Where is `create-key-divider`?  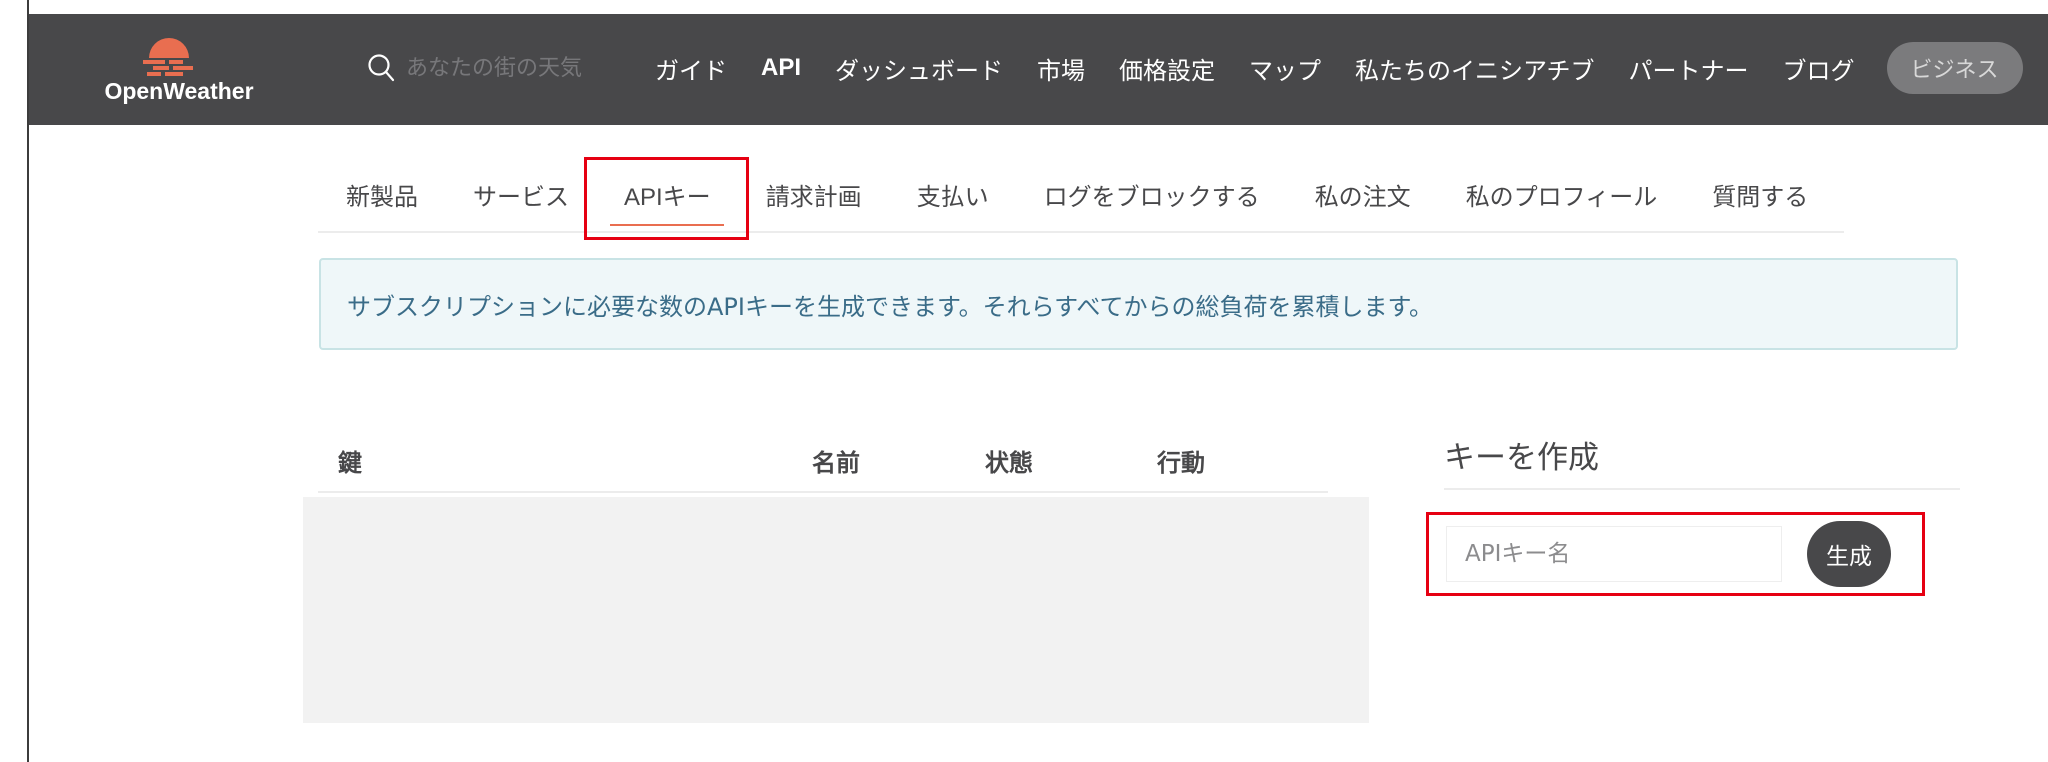 create-key-divider is located at coordinates (1702, 489).